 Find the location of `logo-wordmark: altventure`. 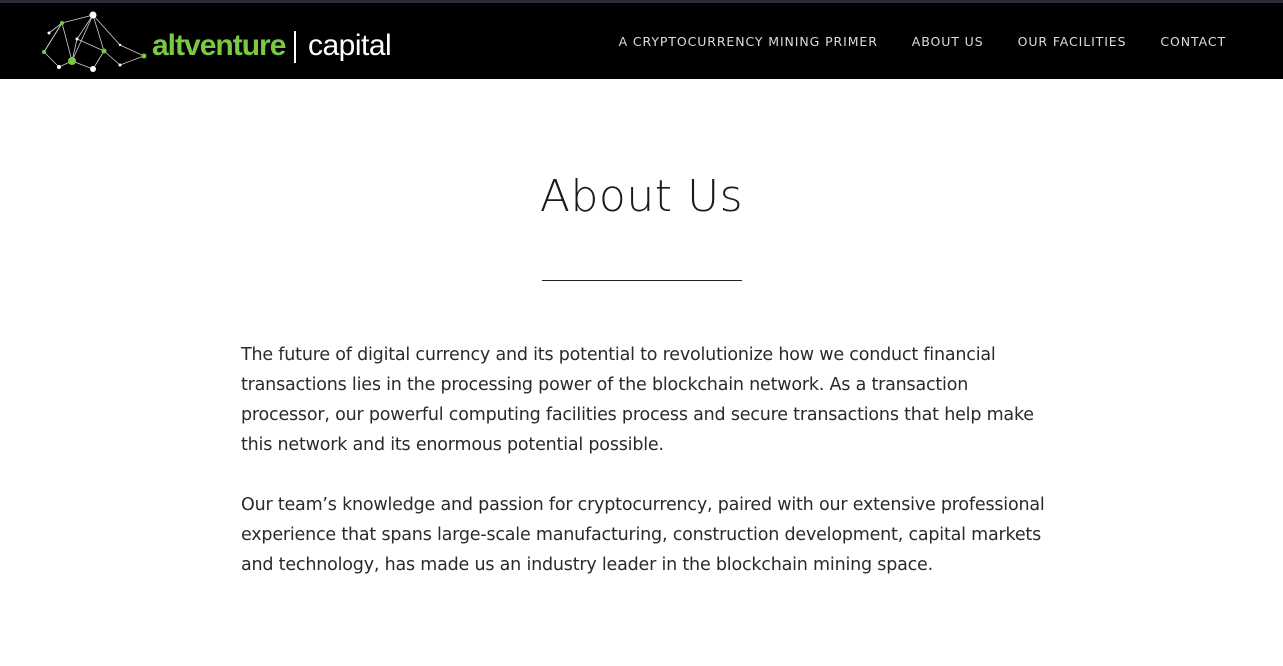

logo-wordmark: altventure is located at coordinates (219, 45).